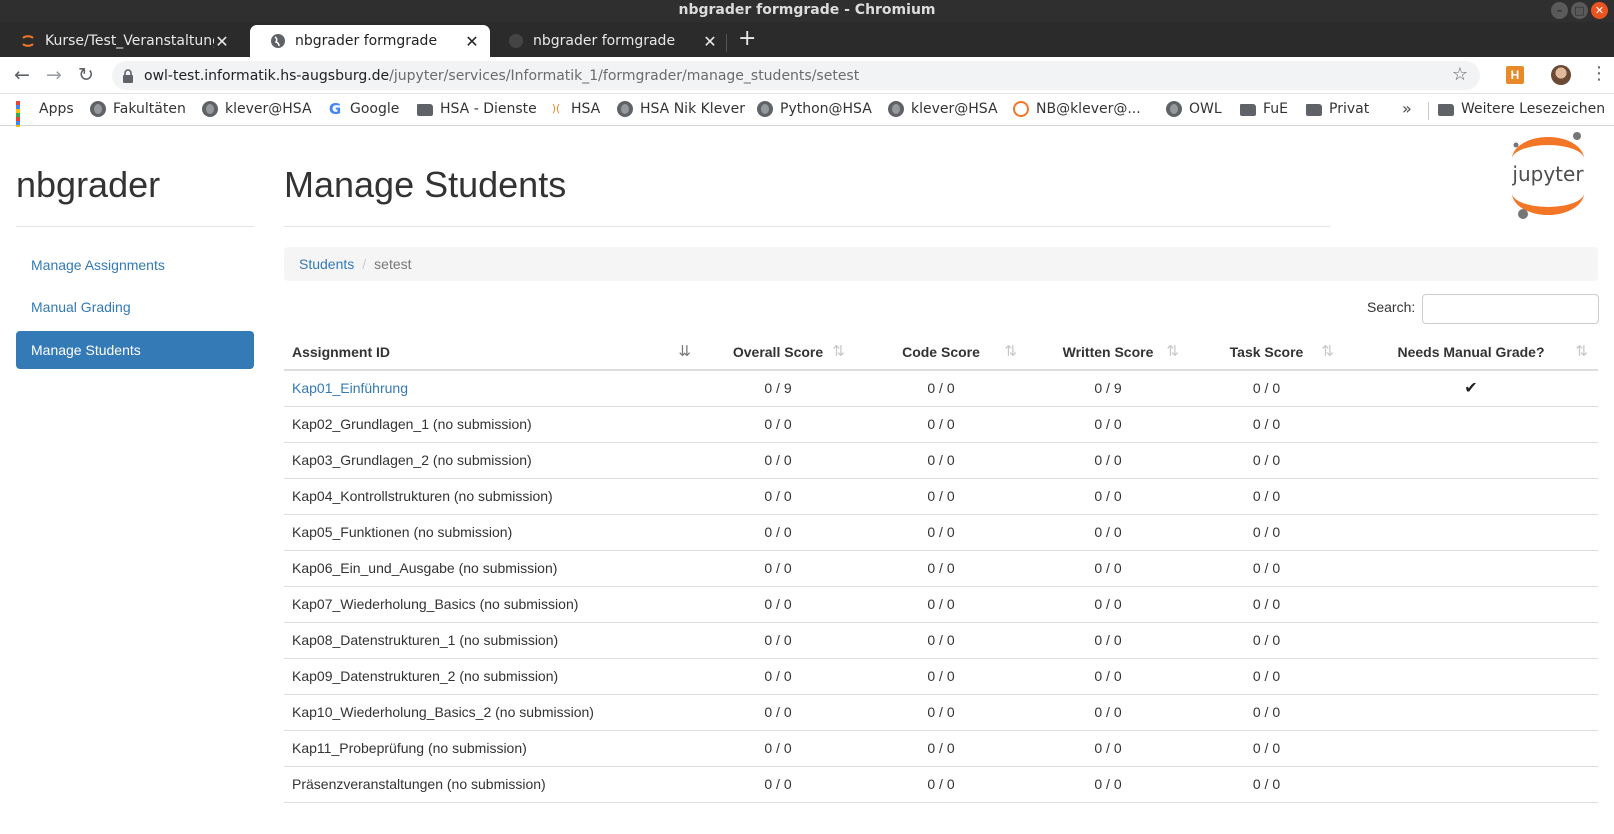 This screenshot has width=1614, height=834. I want to click on extension-icon: H, so click(1515, 75).